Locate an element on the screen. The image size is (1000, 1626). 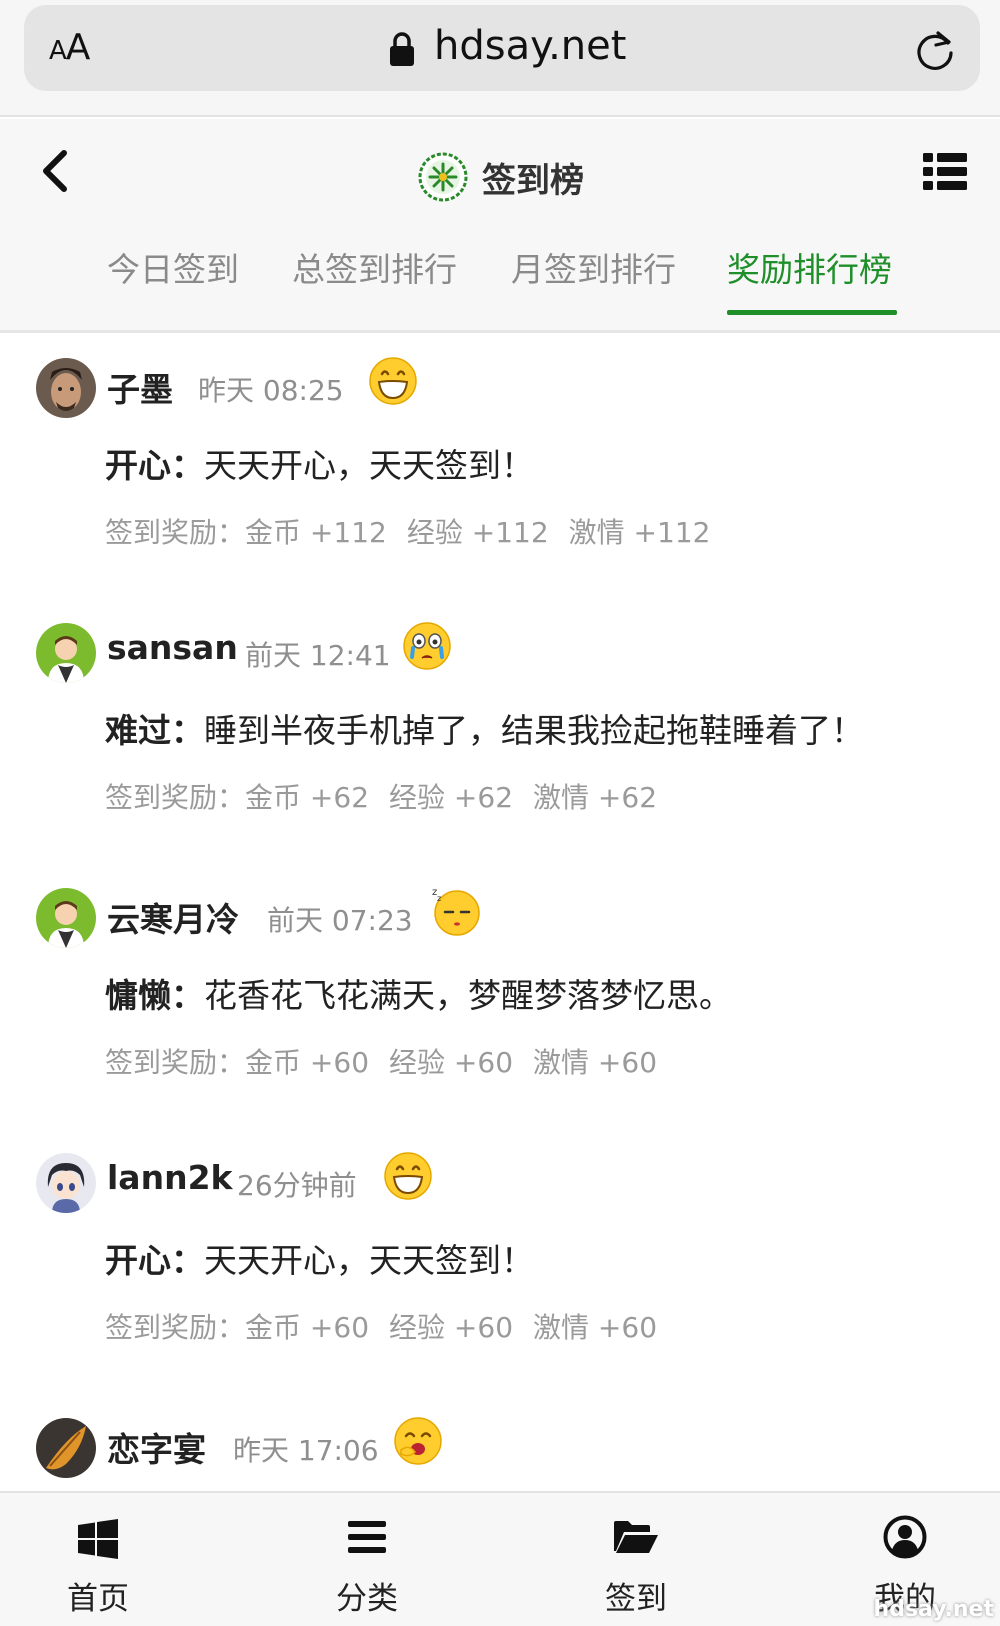
tab-monthly-ranking: 月签到排行 is located at coordinates (593, 267).